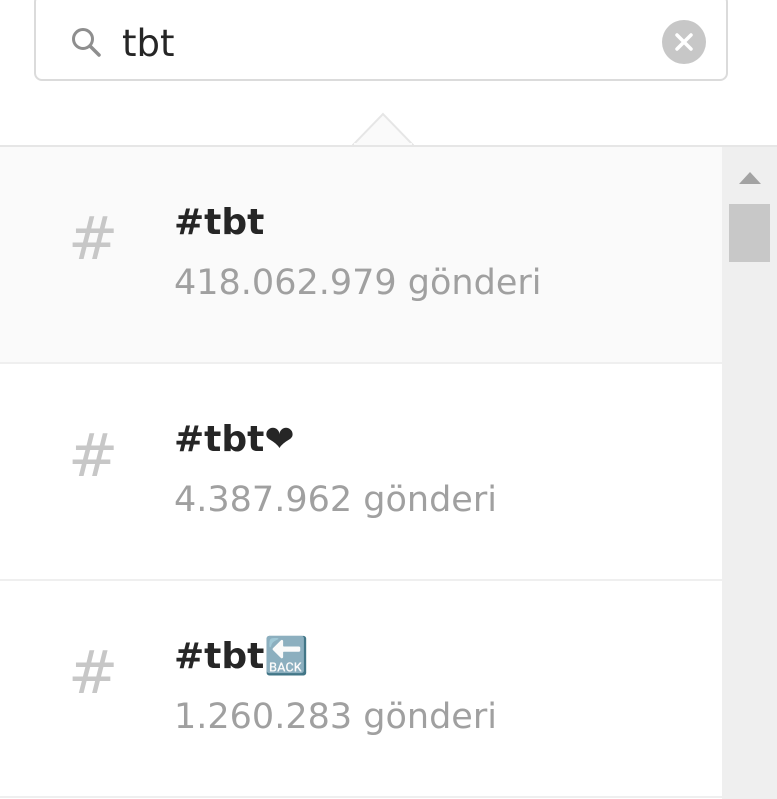 Image resolution: width=777 pixels, height=799 pixels. I want to click on dropdown-caret, so click(383, 129).